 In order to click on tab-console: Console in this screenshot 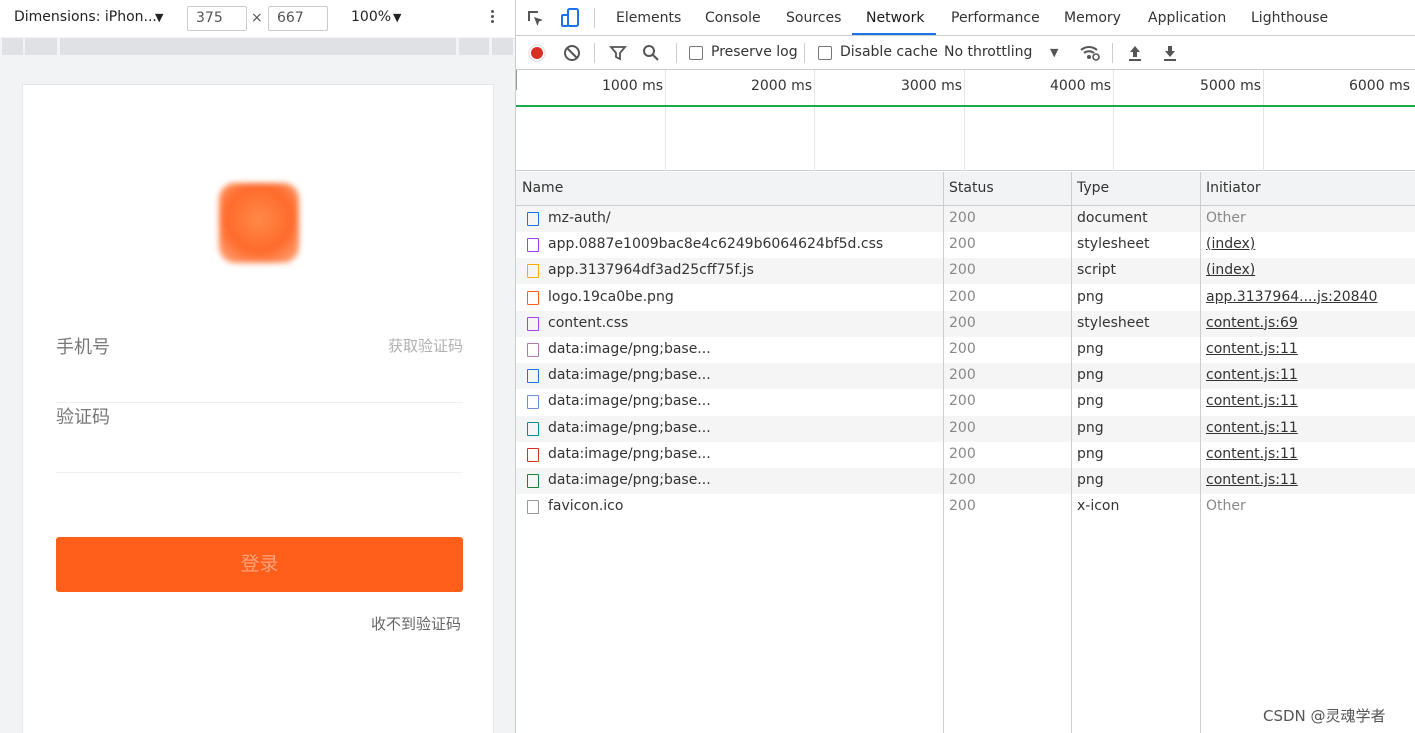, I will do `click(733, 18)`.